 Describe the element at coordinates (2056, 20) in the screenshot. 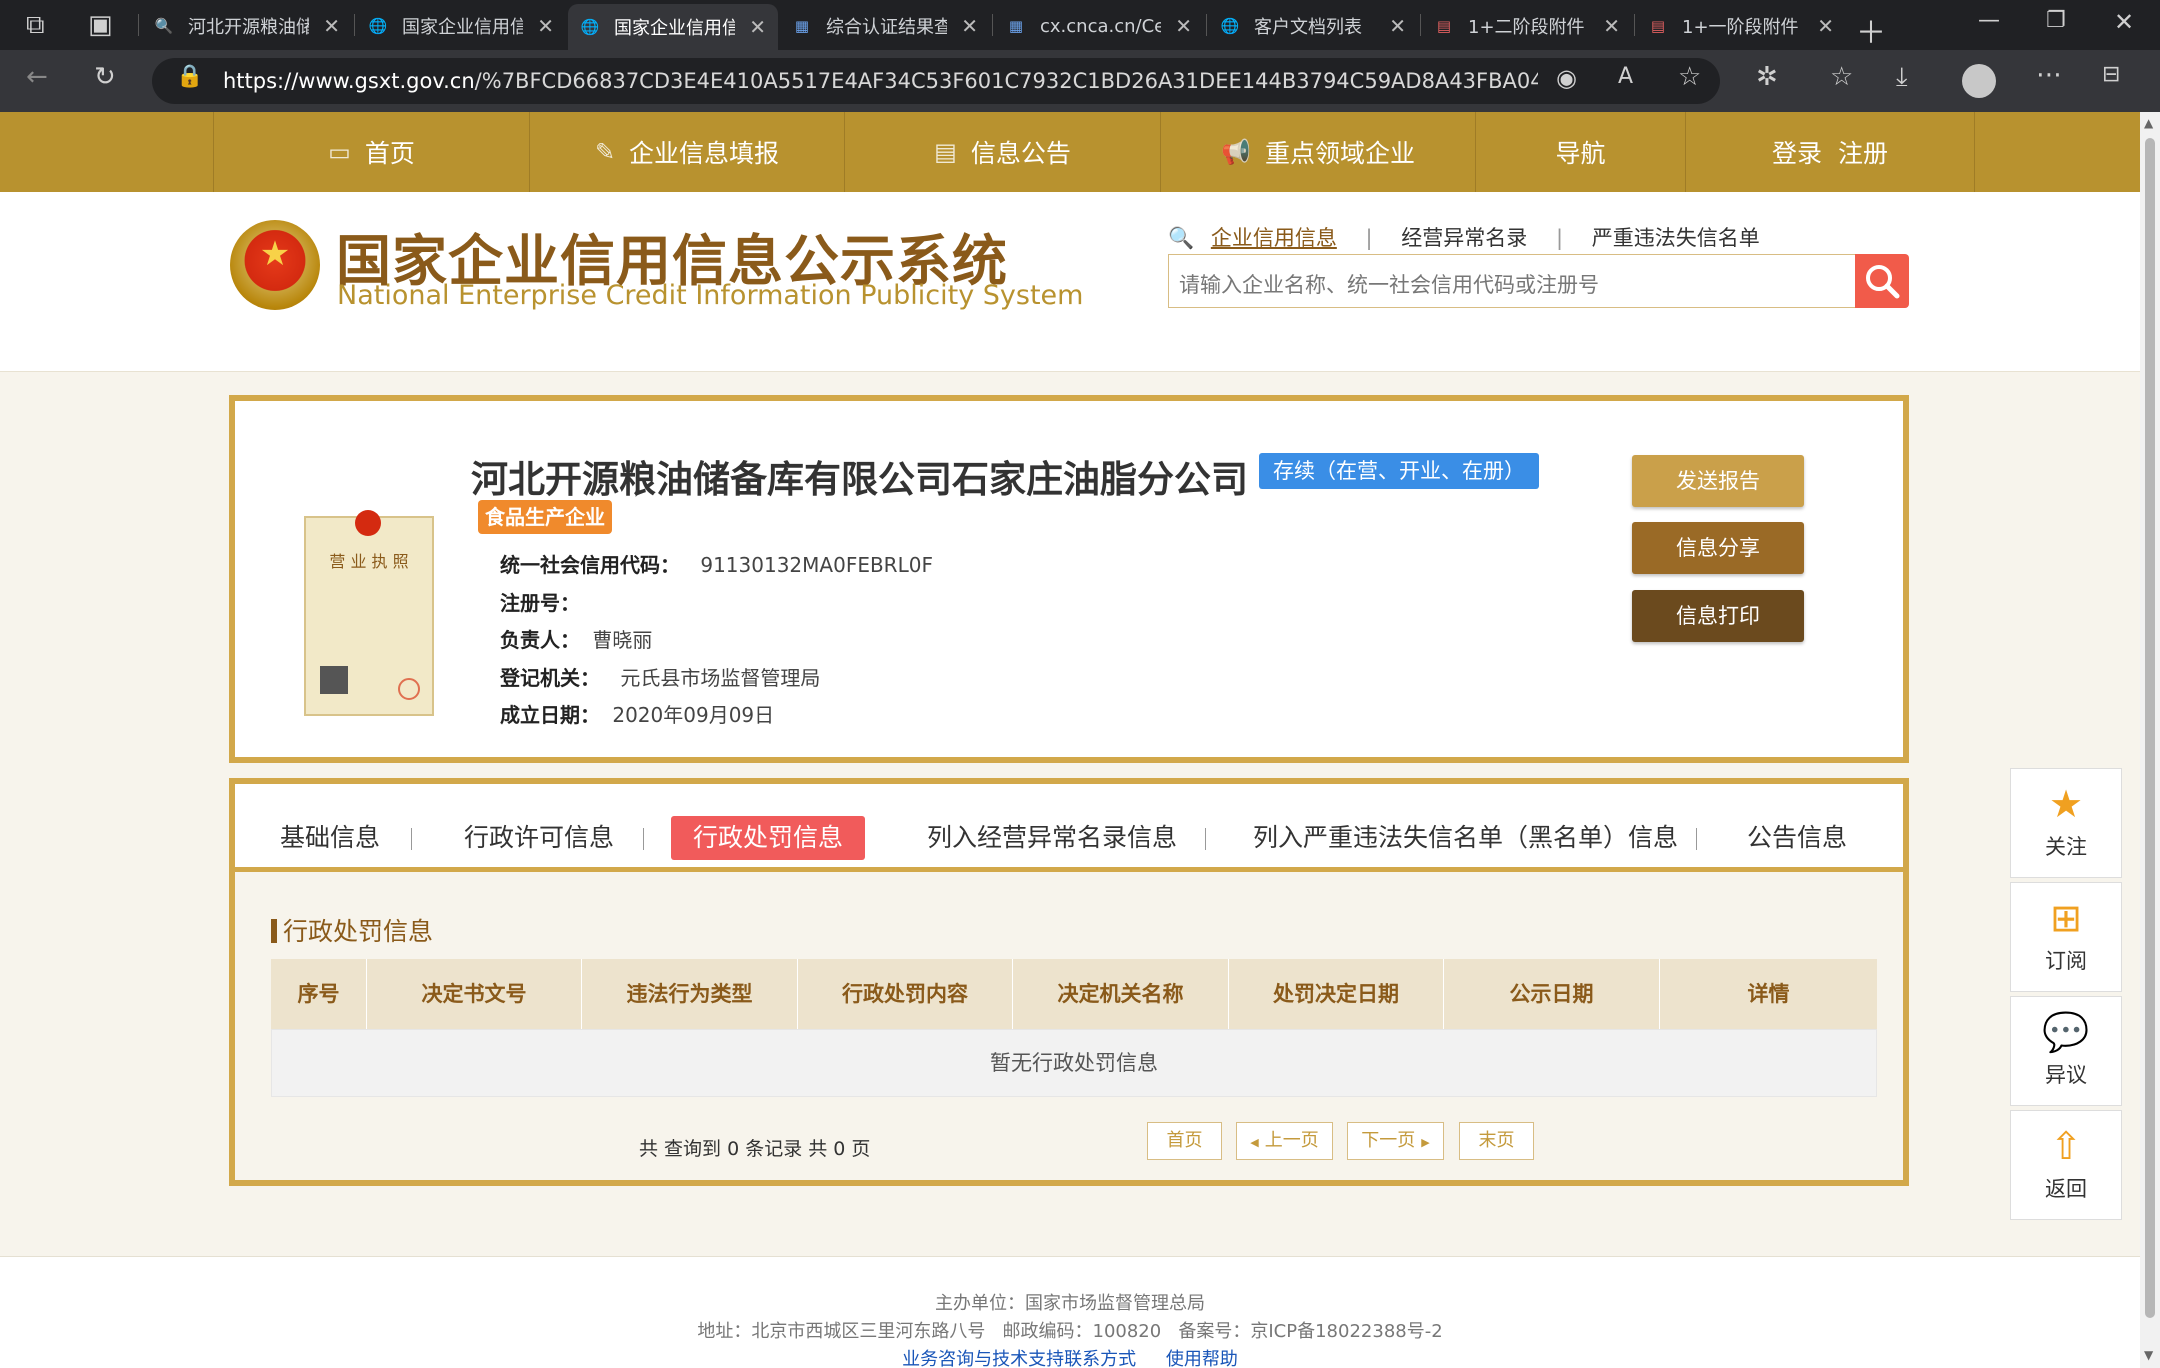

I see `restore-icon: ❐` at that location.